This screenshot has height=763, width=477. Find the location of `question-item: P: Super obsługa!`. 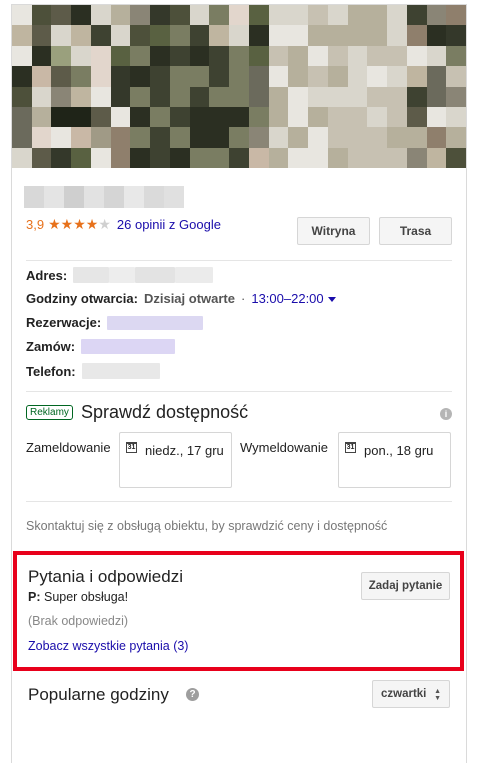

question-item: P: Super obsługa! is located at coordinates (78, 597).